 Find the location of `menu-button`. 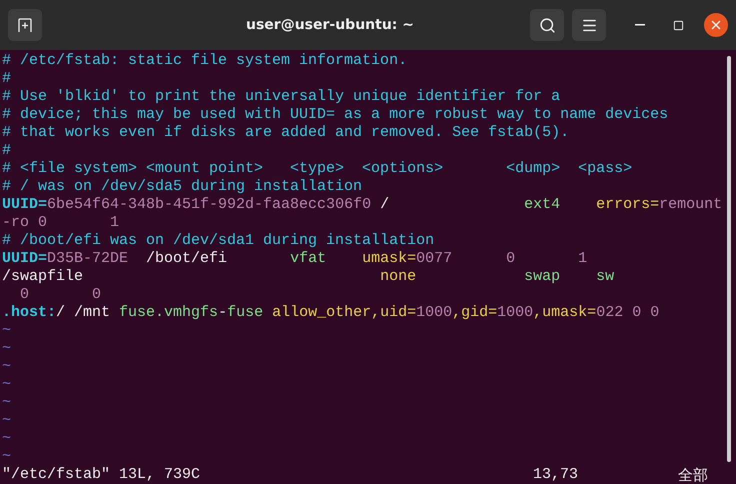

menu-button is located at coordinates (589, 25).